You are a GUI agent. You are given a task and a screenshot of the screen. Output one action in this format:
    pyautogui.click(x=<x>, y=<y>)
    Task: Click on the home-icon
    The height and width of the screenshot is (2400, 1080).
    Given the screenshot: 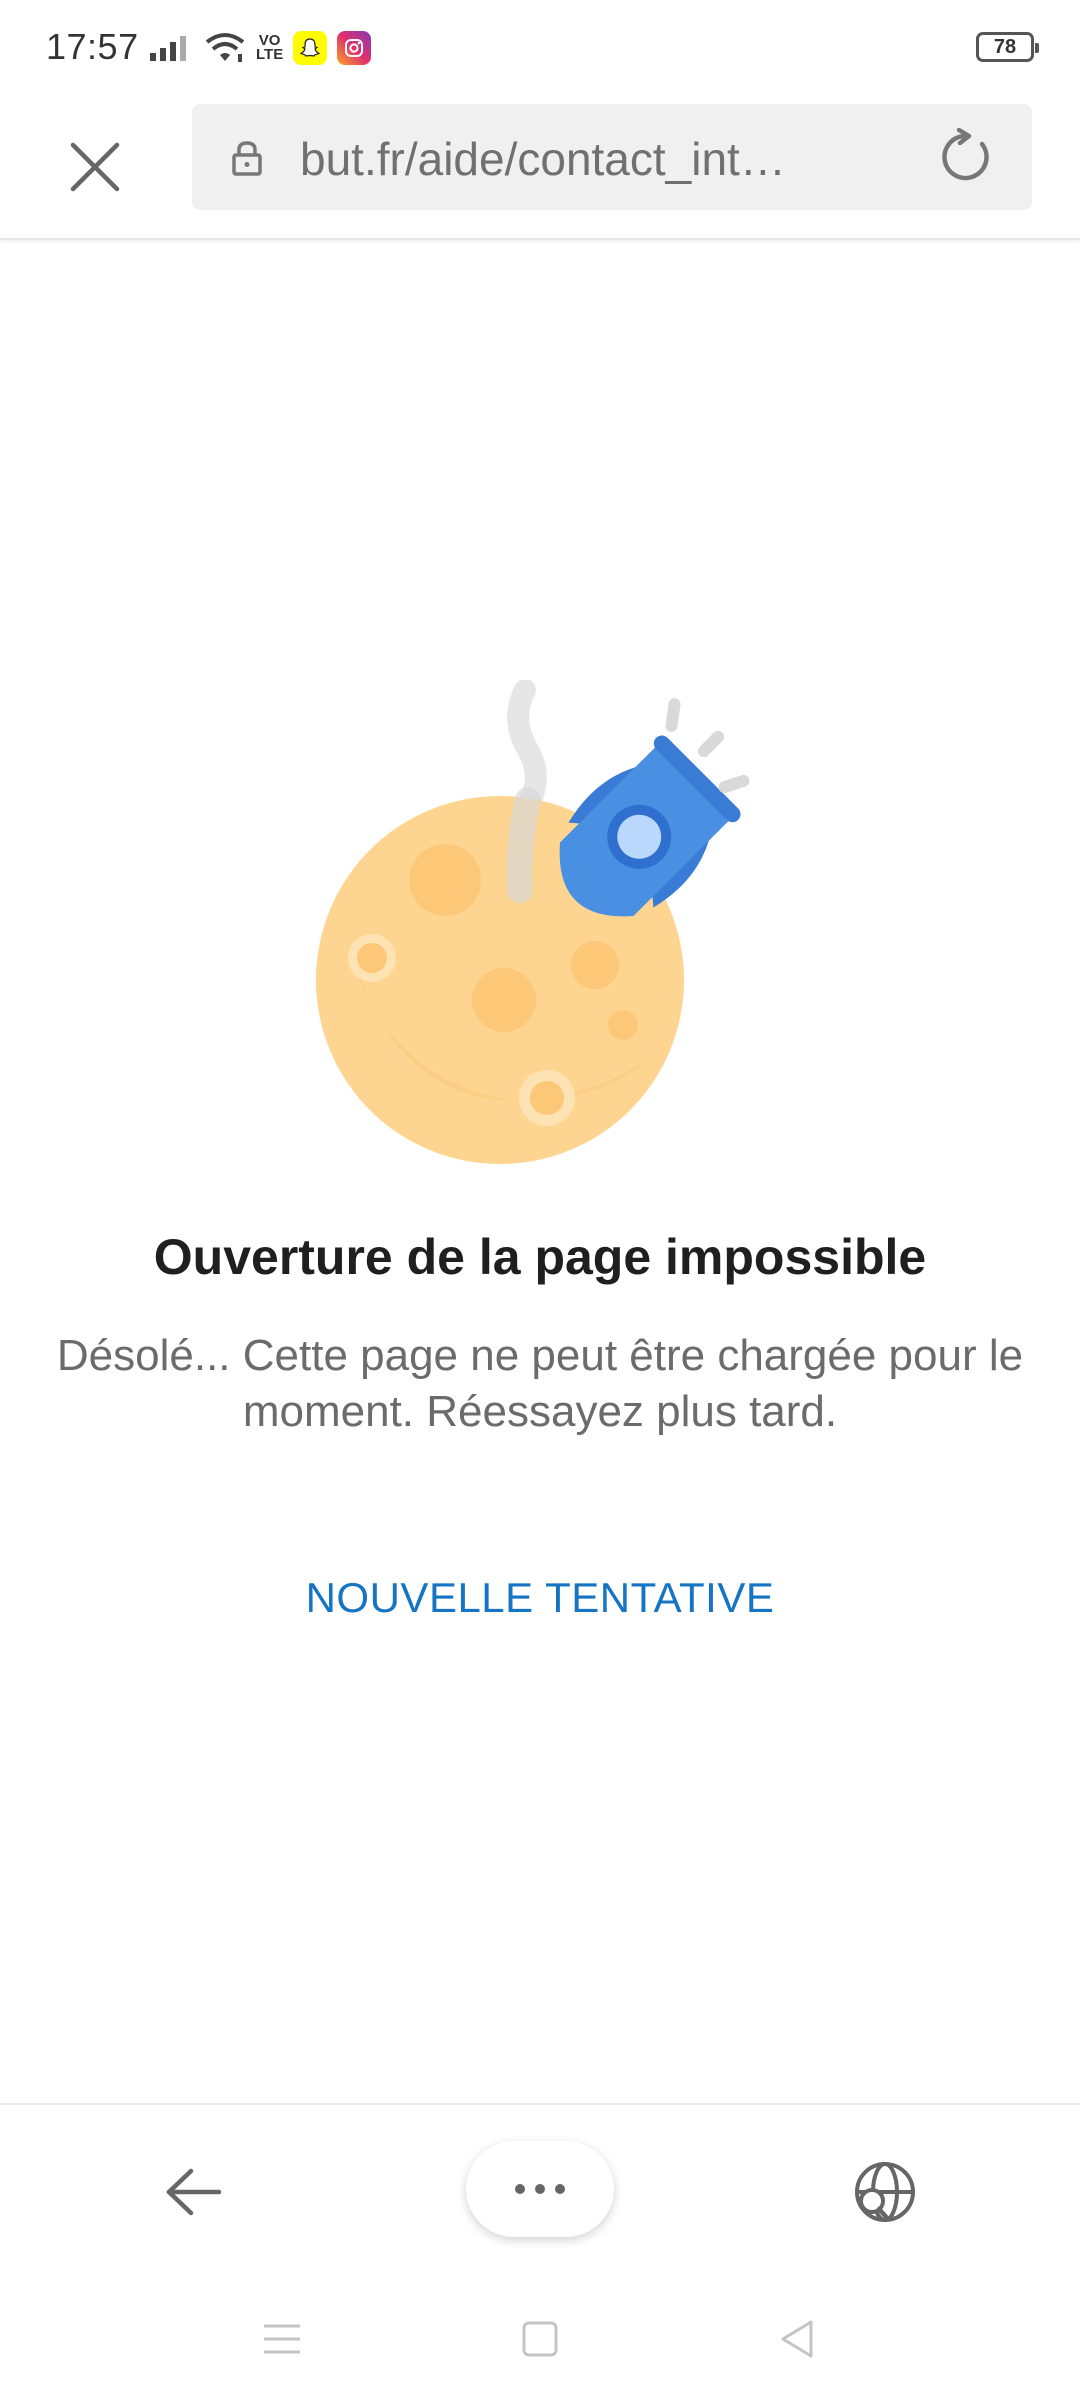 What is the action you would take?
    pyautogui.click(x=540, y=2339)
    